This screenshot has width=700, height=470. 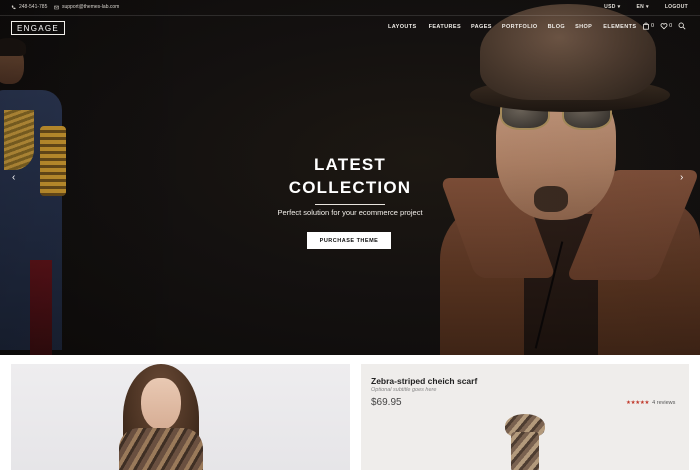 What do you see at coordinates (161, 417) in the screenshot?
I see `model-photo` at bounding box center [161, 417].